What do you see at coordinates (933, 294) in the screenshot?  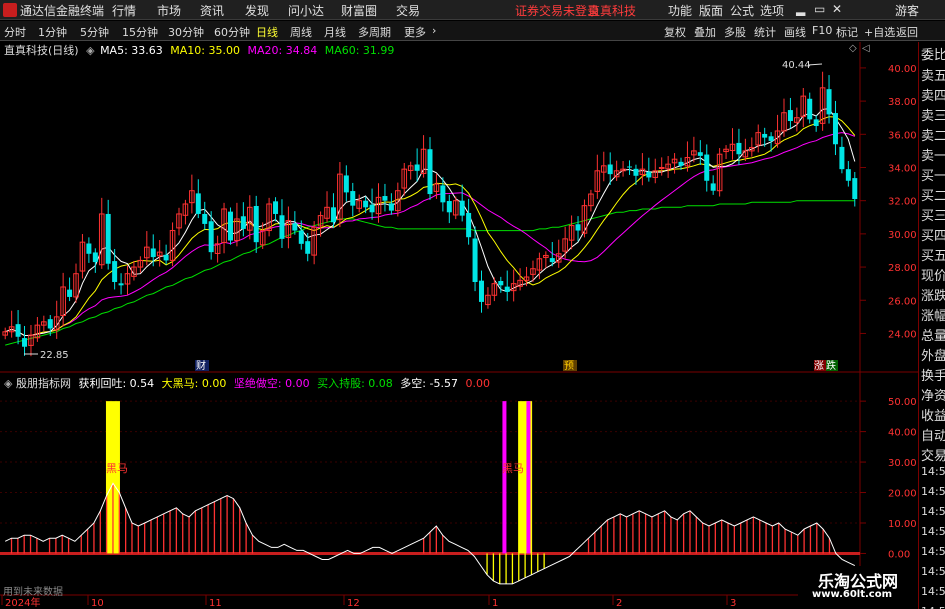 I see `side-panel-label: 涨跌` at bounding box center [933, 294].